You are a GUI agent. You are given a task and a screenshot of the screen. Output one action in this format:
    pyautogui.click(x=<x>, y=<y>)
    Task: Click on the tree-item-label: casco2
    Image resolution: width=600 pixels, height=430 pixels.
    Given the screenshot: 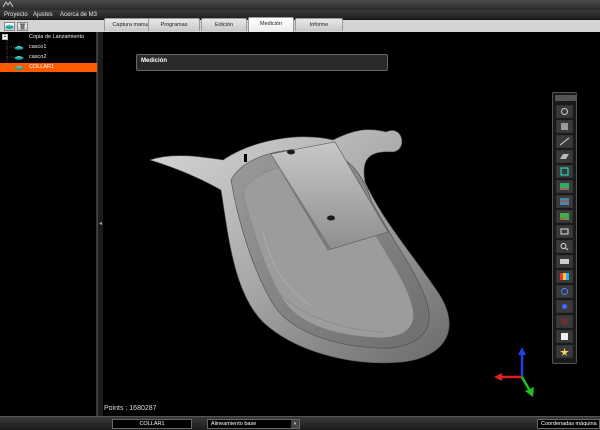 What is the action you would take?
    pyautogui.click(x=38, y=57)
    